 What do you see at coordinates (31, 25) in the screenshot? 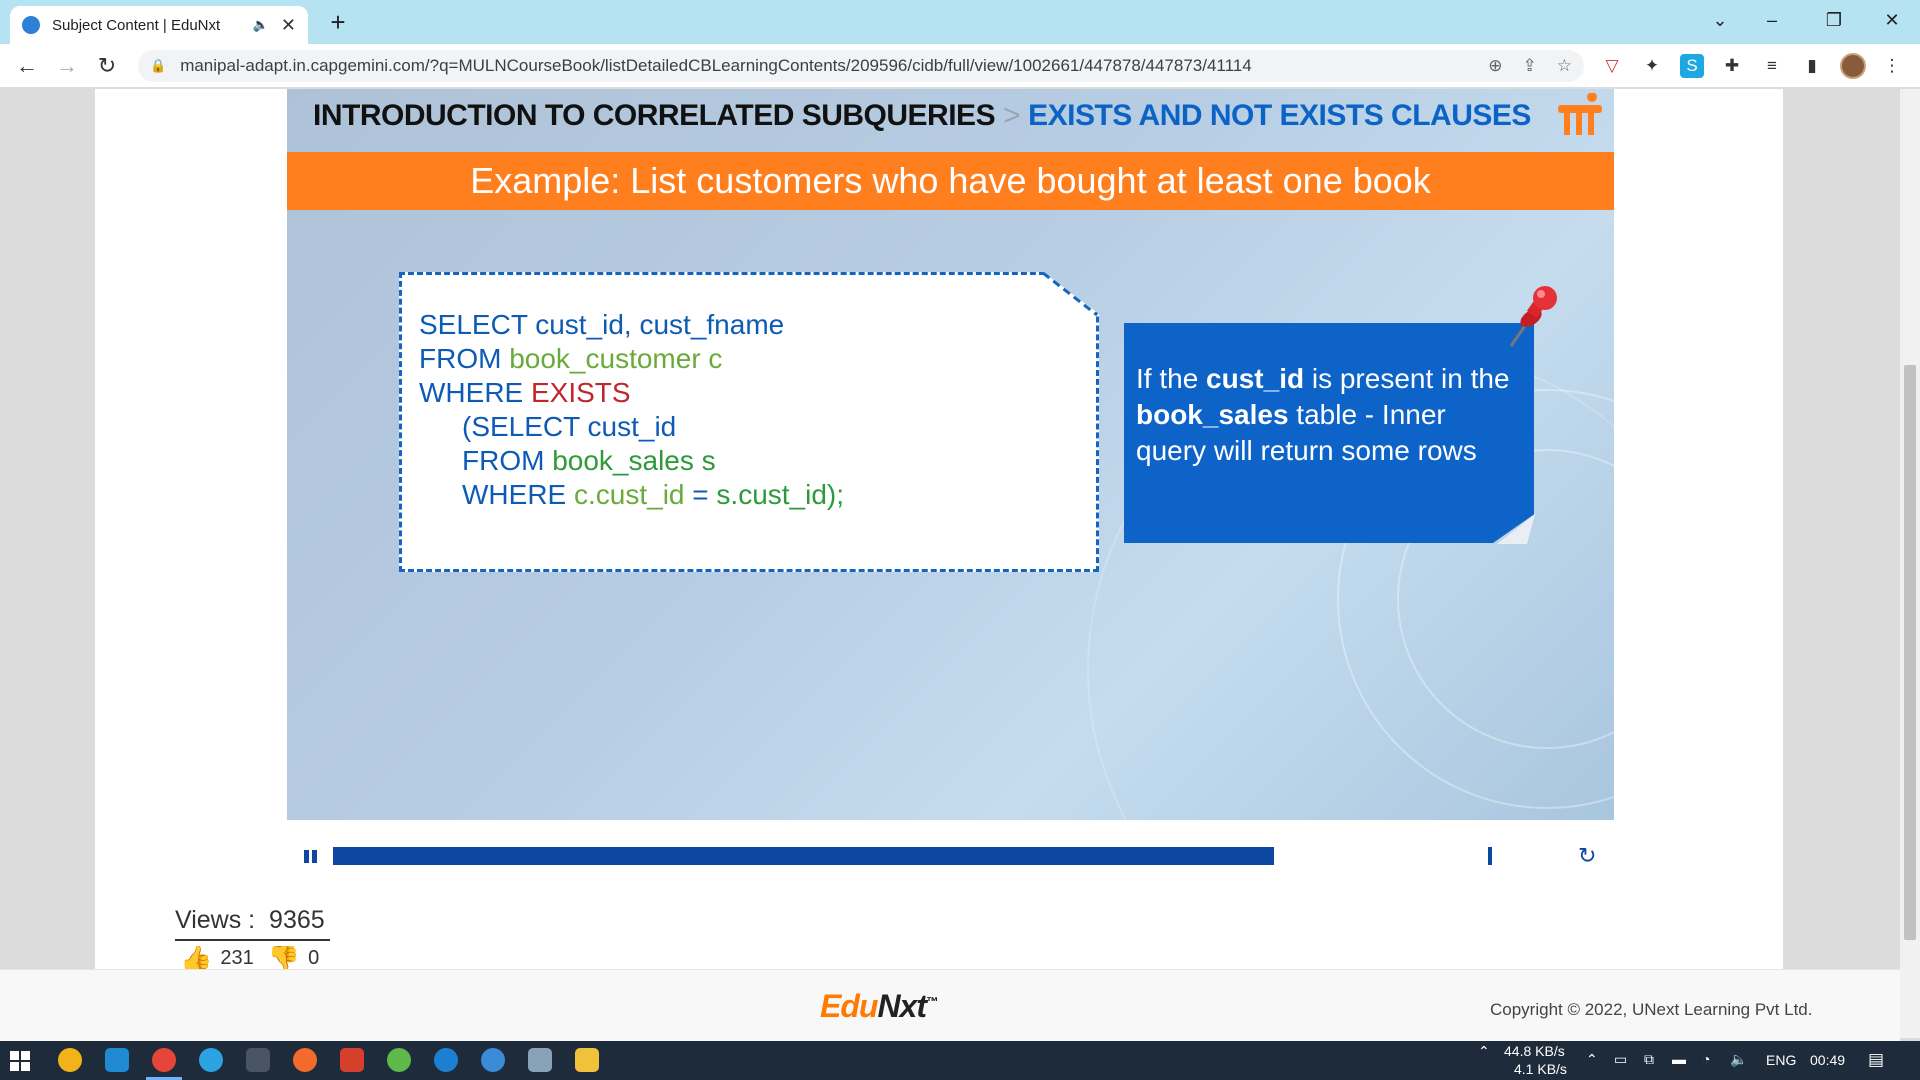
I see `edunxt-favicon-icon` at bounding box center [31, 25].